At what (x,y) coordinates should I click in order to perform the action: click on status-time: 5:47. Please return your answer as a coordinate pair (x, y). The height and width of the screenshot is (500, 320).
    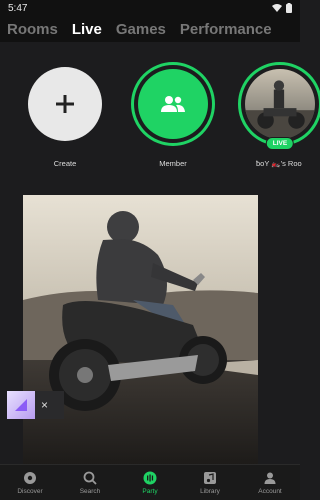
    Looking at the image, I should click on (18, 8).